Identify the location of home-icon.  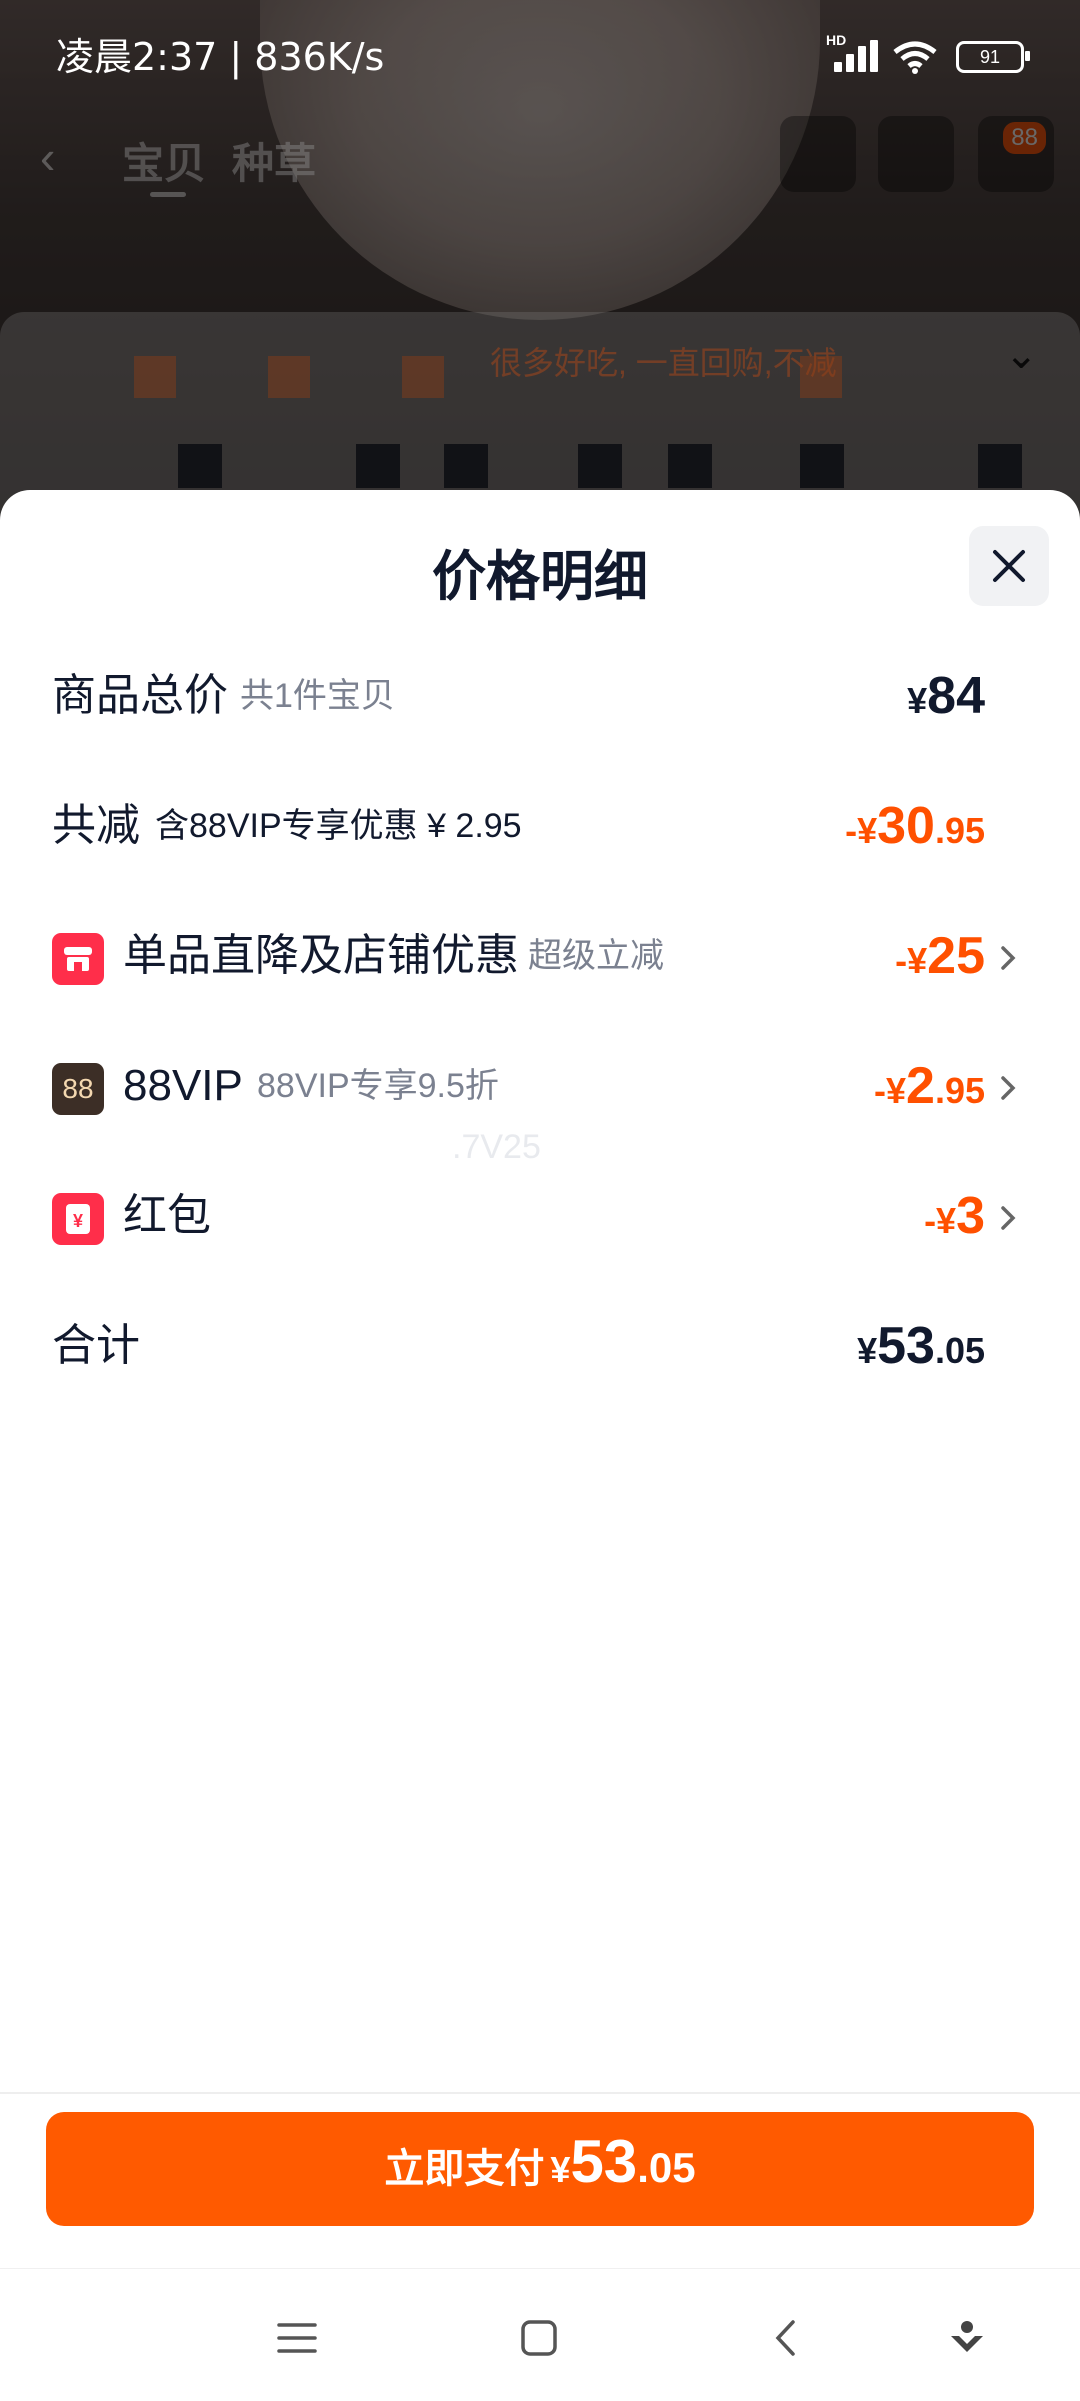
(539, 2338).